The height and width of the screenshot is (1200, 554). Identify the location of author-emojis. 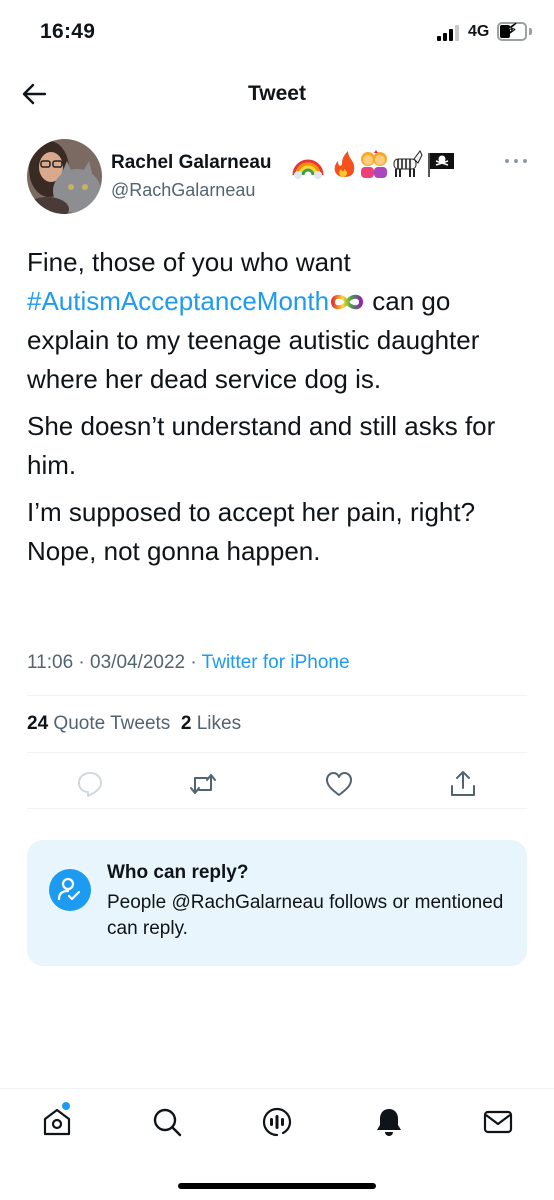
(375, 163).